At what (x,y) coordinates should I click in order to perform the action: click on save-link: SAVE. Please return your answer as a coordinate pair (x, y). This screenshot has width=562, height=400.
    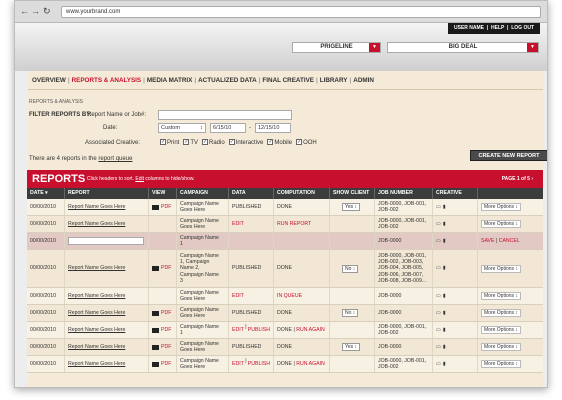
    Looking at the image, I should click on (487, 241).